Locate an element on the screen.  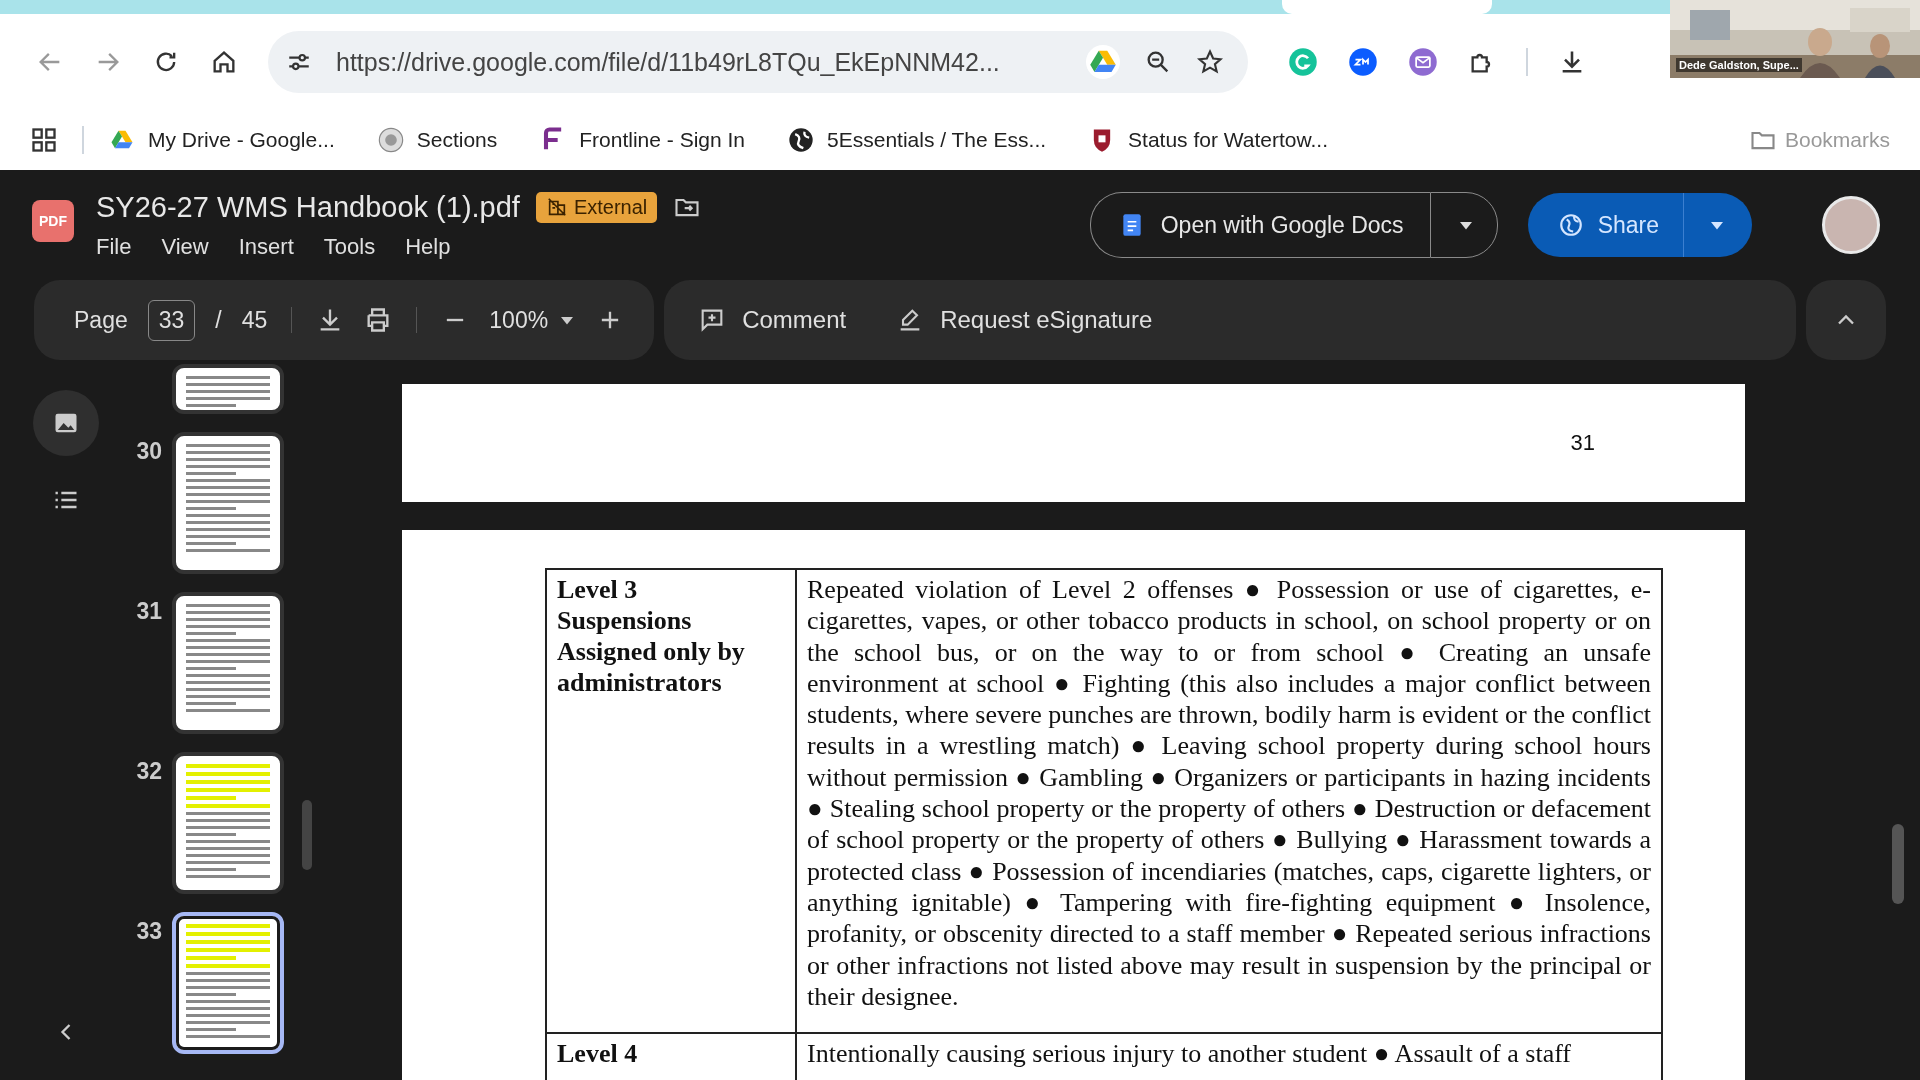
zoom-dropdown: 100% is located at coordinates (533, 320).